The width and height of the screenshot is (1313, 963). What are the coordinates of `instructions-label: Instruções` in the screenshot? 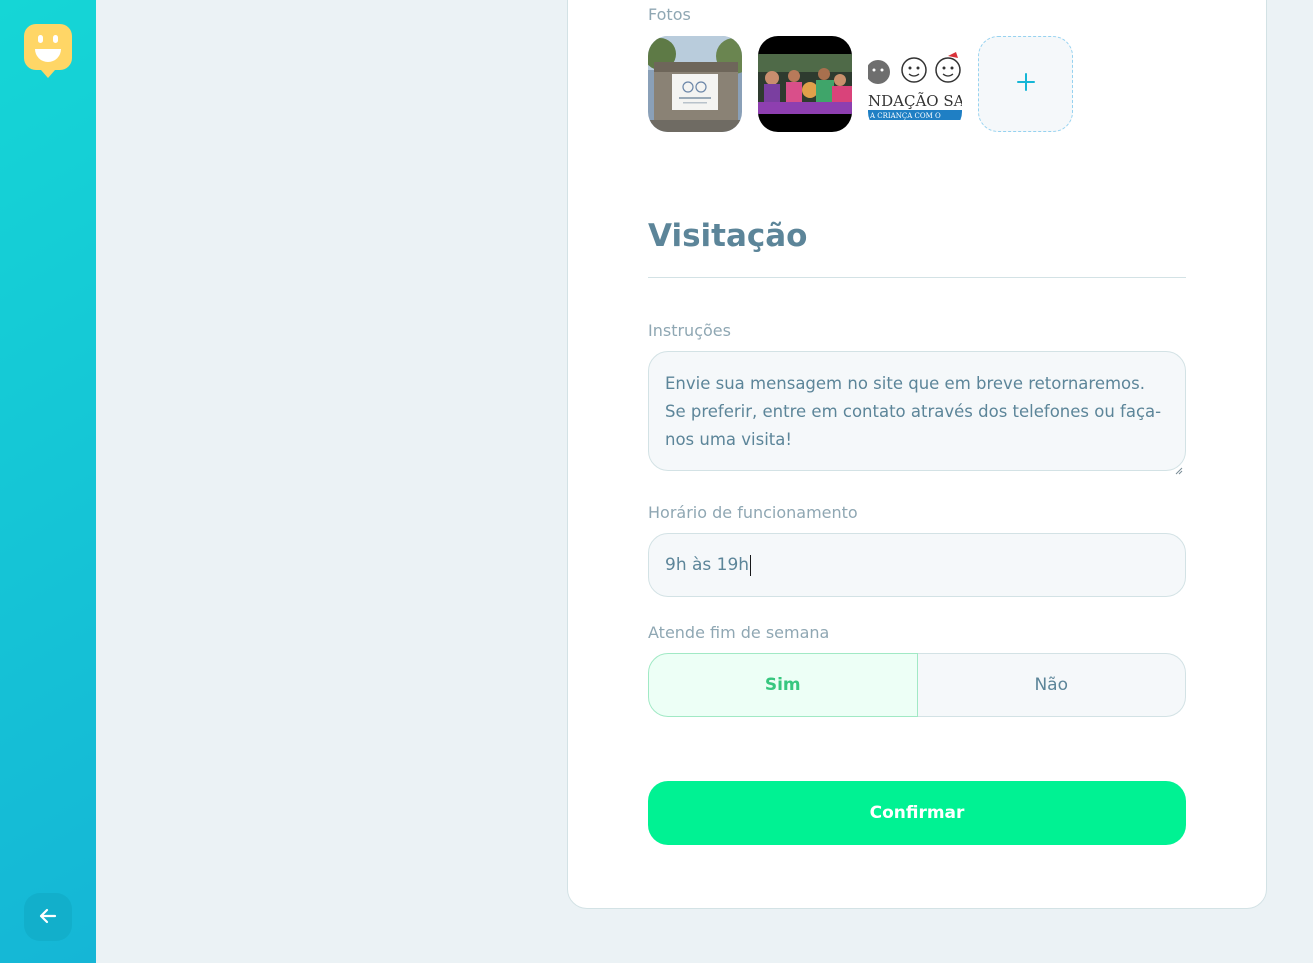 It's located at (689, 330).